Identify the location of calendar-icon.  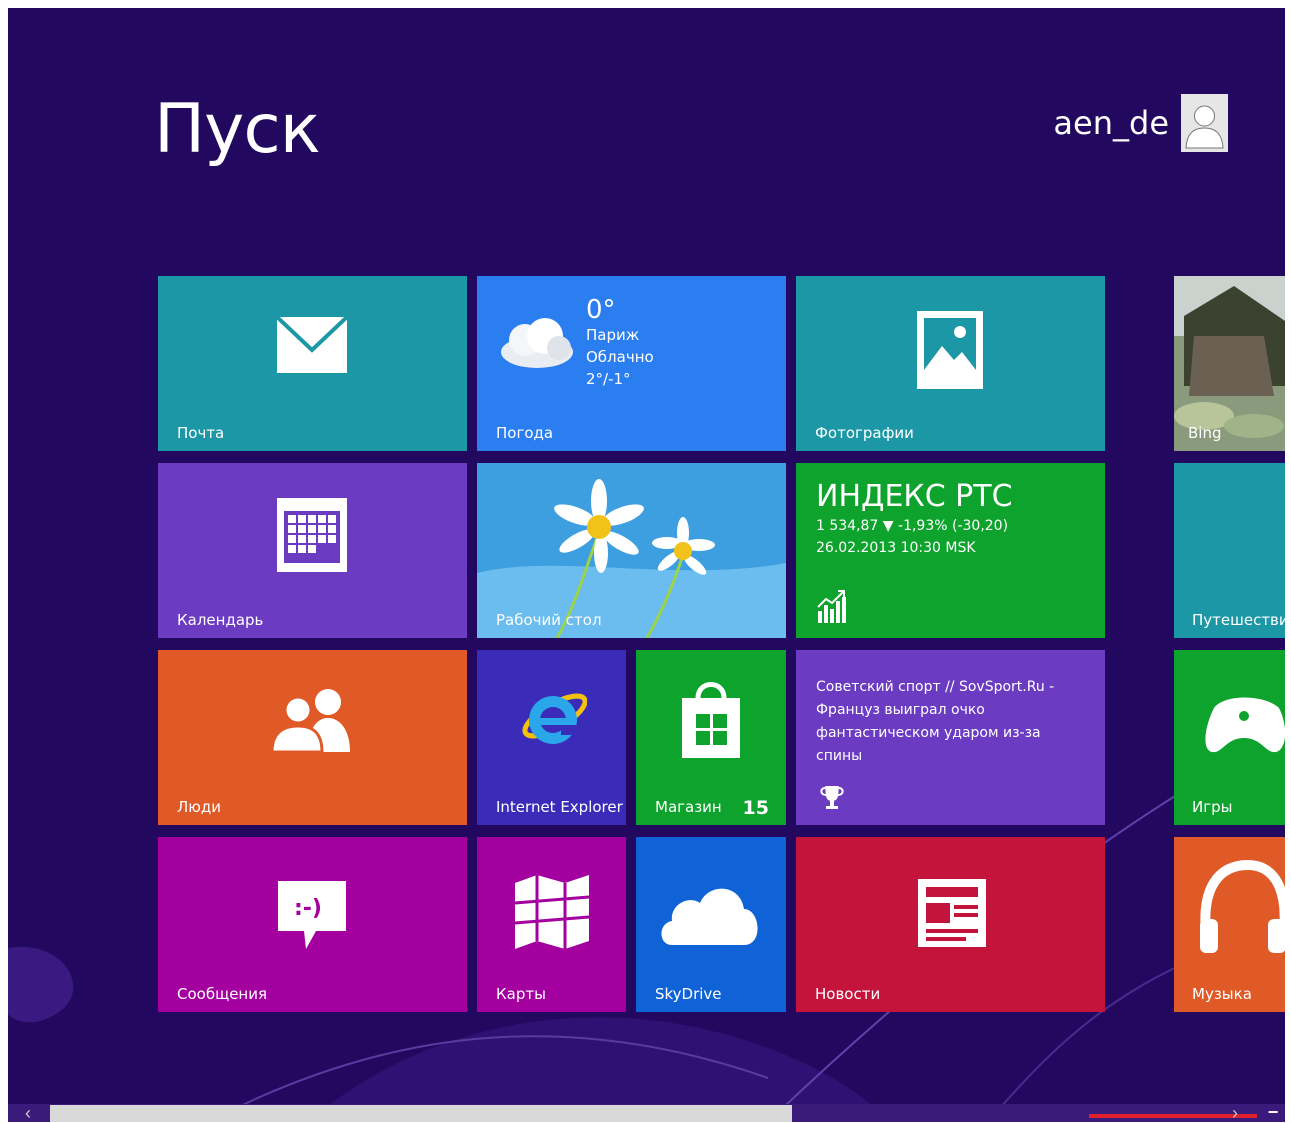
(312, 535).